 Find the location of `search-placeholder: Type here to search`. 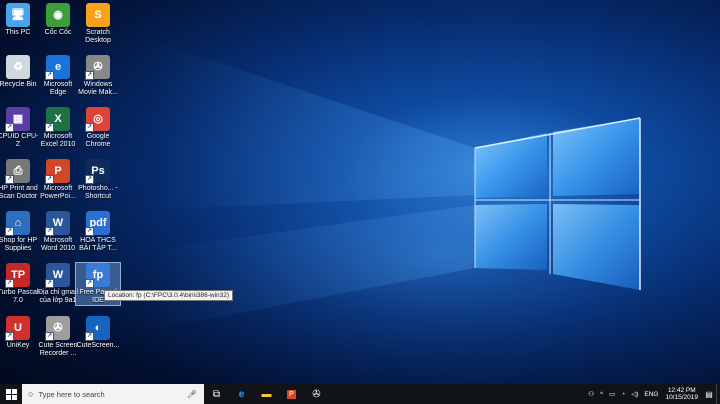

search-placeholder: Type here to search is located at coordinates (71, 394).